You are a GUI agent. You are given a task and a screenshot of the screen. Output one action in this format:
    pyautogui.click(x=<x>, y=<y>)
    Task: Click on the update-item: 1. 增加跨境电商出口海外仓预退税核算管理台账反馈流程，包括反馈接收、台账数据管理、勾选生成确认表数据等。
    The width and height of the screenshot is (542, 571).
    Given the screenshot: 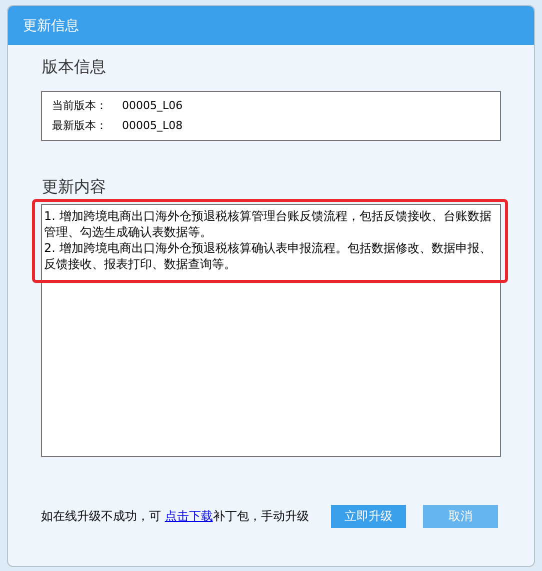 What is the action you would take?
    pyautogui.click(x=268, y=224)
    